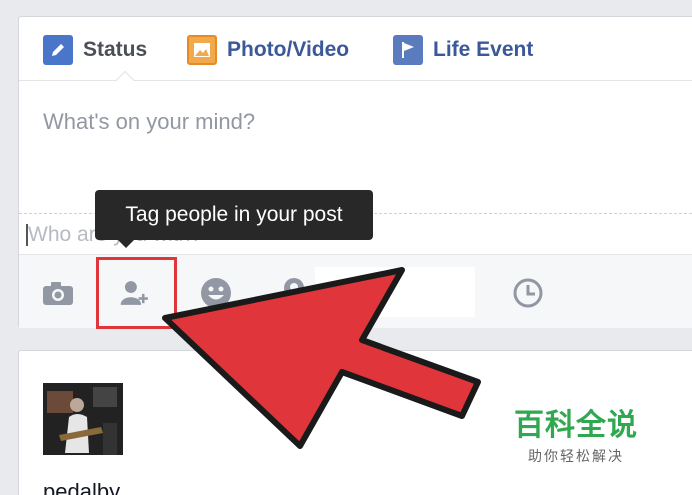 This screenshot has height=495, width=692. What do you see at coordinates (576, 425) in the screenshot?
I see `watermark-title: 百科全说` at bounding box center [576, 425].